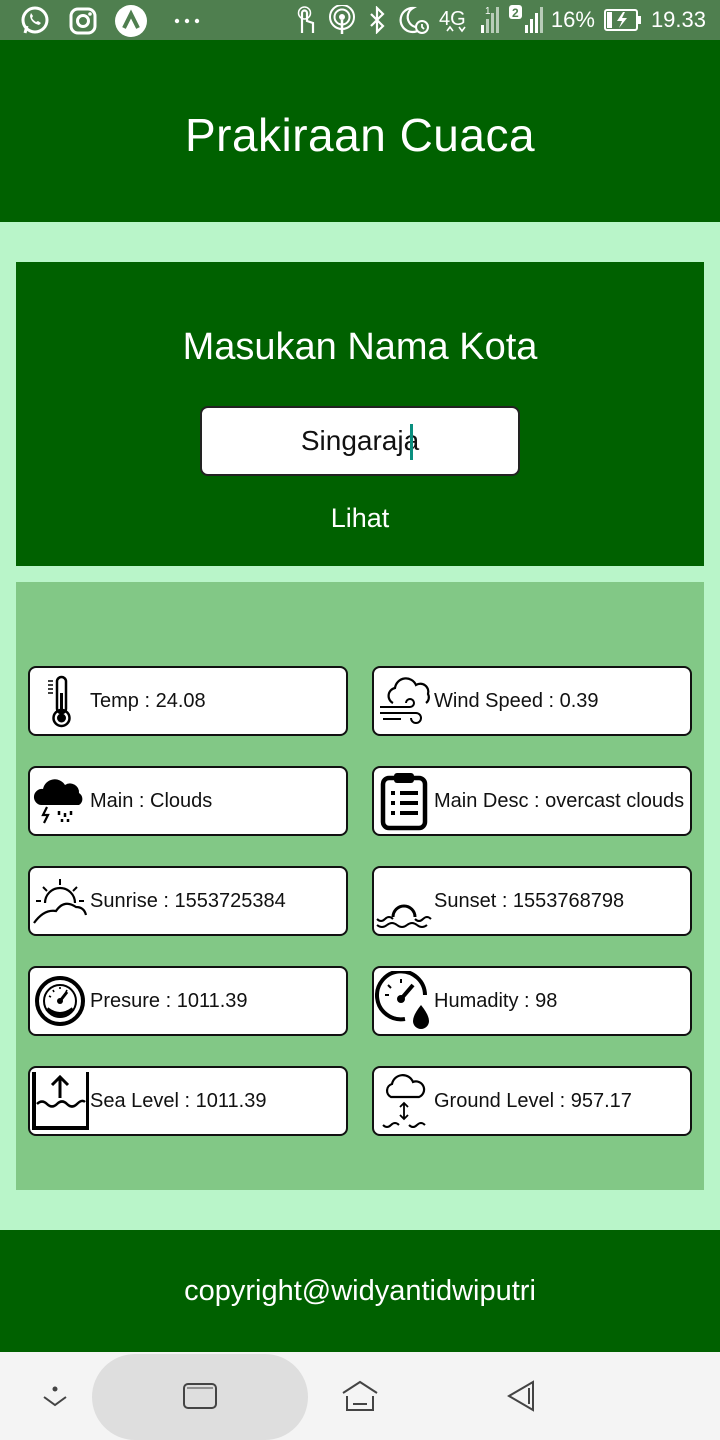  Describe the element at coordinates (516, 700) in the screenshot. I see `wind-speed-label: Wind Speed : 0.39` at that location.